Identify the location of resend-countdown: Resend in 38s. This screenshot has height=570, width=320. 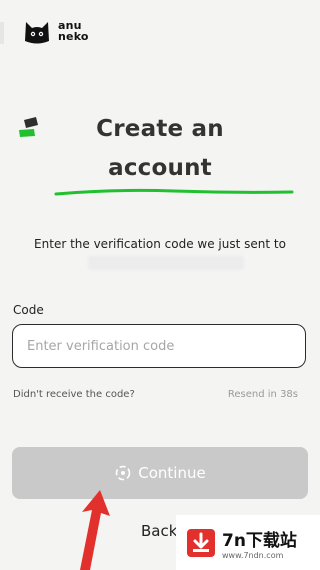
(262, 394).